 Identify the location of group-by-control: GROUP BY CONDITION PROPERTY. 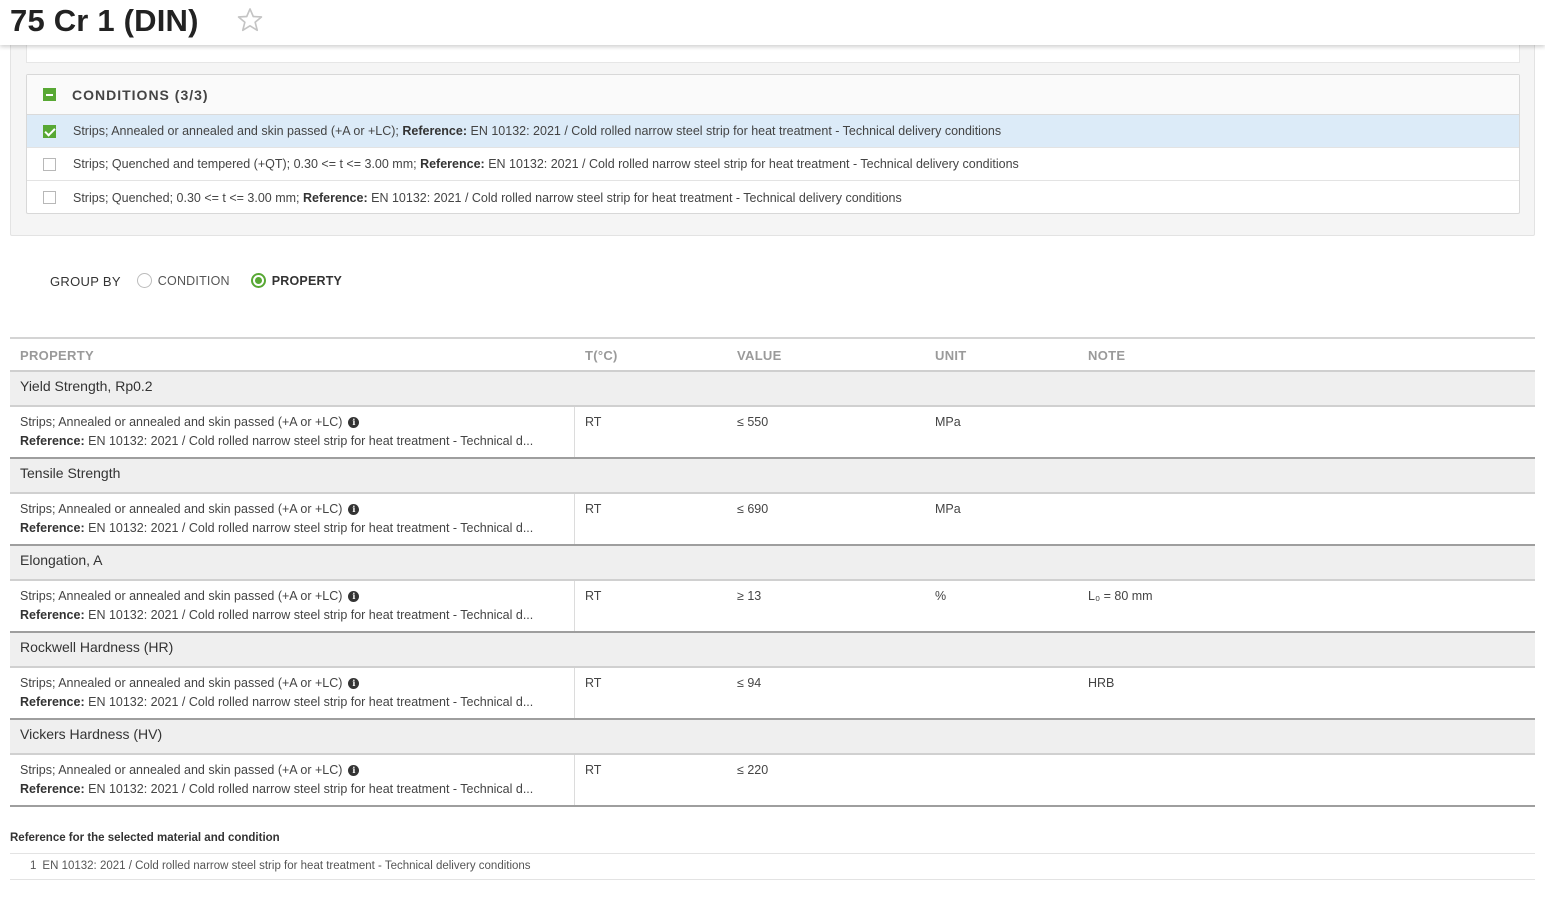
(196, 280).